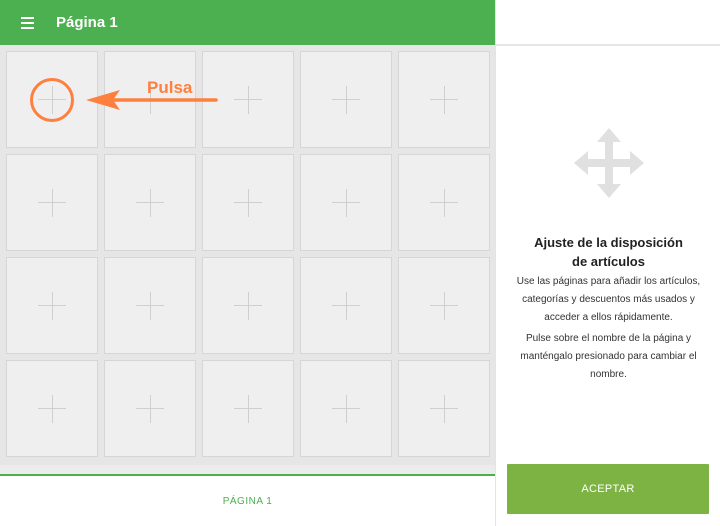  What do you see at coordinates (608, 252) in the screenshot?
I see `info-title: Ajuste de la disposición de artículos` at bounding box center [608, 252].